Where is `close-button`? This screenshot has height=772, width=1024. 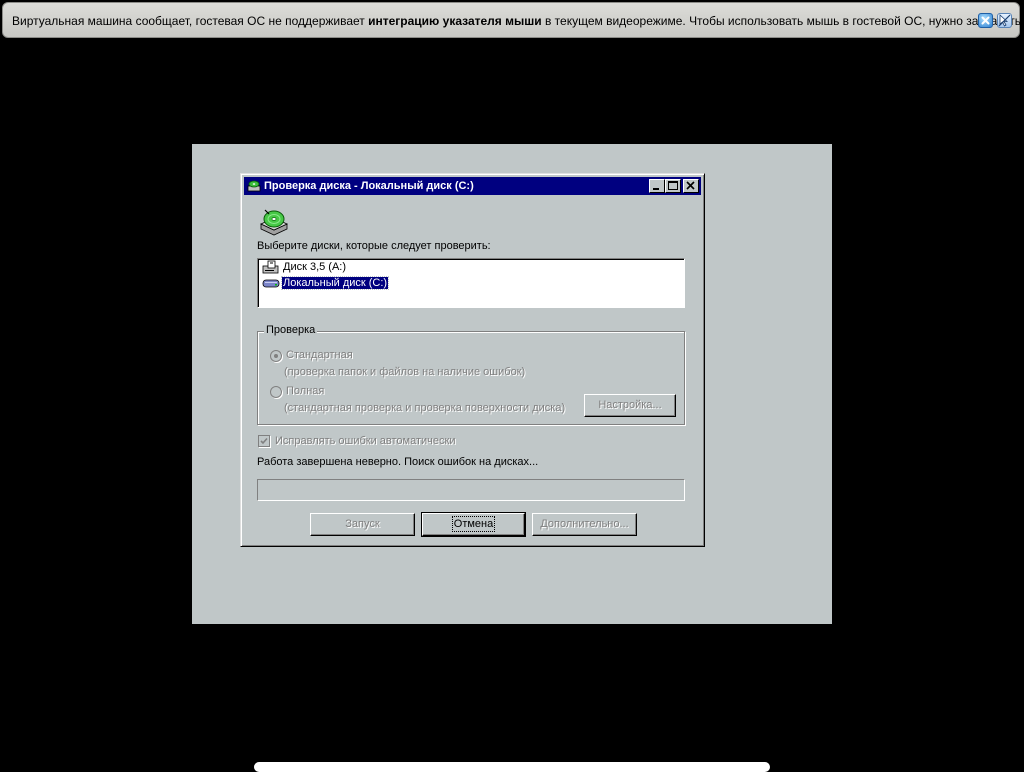
close-button is located at coordinates (691, 186).